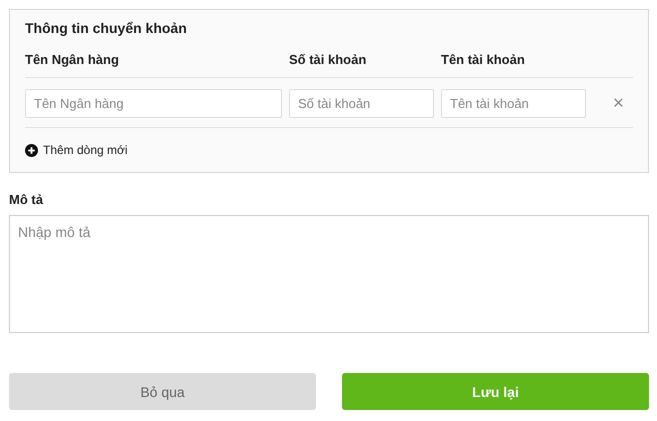 The image size is (657, 421). Describe the element at coordinates (153, 103) in the screenshot. I see `bank-name-field: Tên Ngân hàng` at that location.